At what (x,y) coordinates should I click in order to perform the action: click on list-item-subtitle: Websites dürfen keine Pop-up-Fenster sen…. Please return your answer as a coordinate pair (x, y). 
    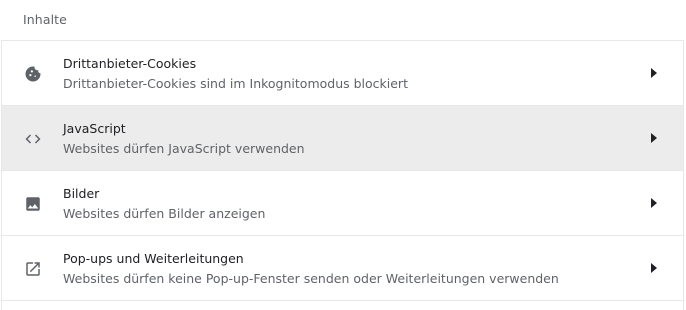
    Looking at the image, I should click on (311, 278).